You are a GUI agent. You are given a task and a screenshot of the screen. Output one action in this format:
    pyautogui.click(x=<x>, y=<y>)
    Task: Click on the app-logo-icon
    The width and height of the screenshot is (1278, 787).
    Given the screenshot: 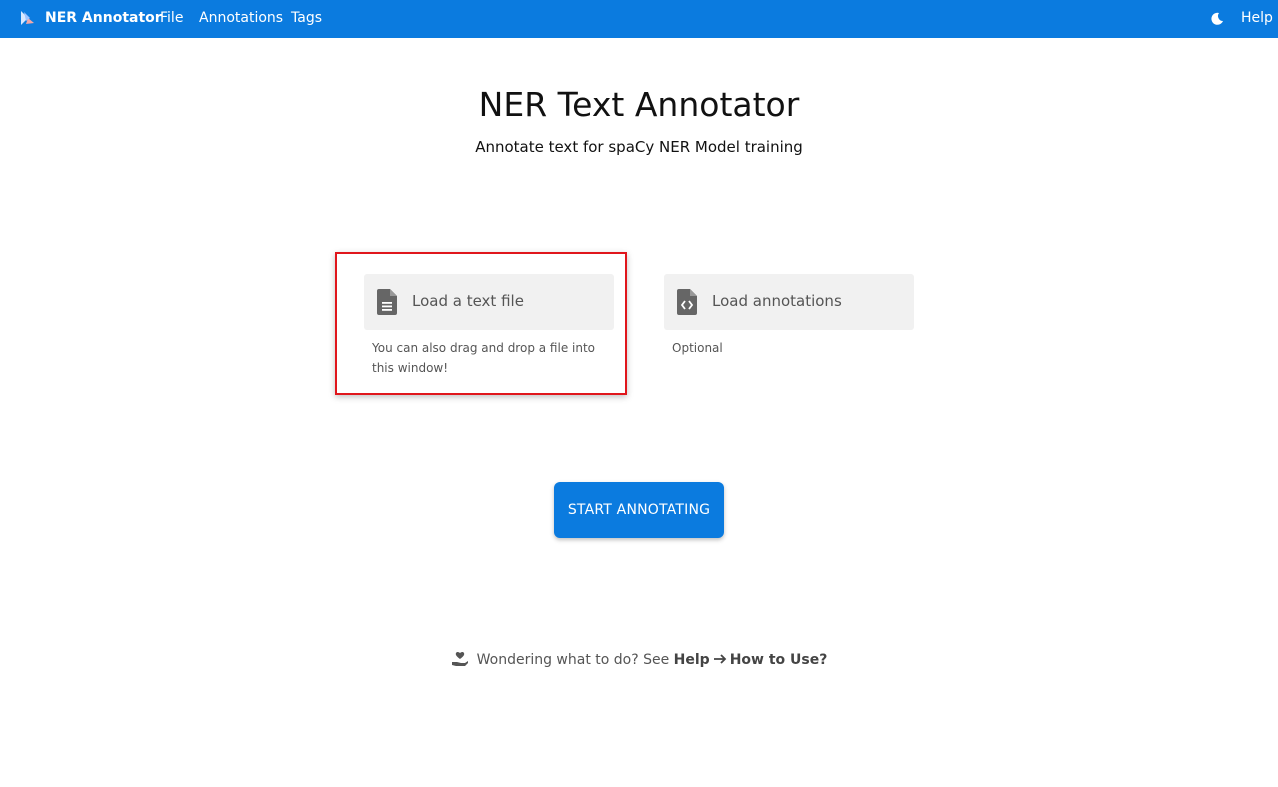 What is the action you would take?
    pyautogui.click(x=27, y=18)
    